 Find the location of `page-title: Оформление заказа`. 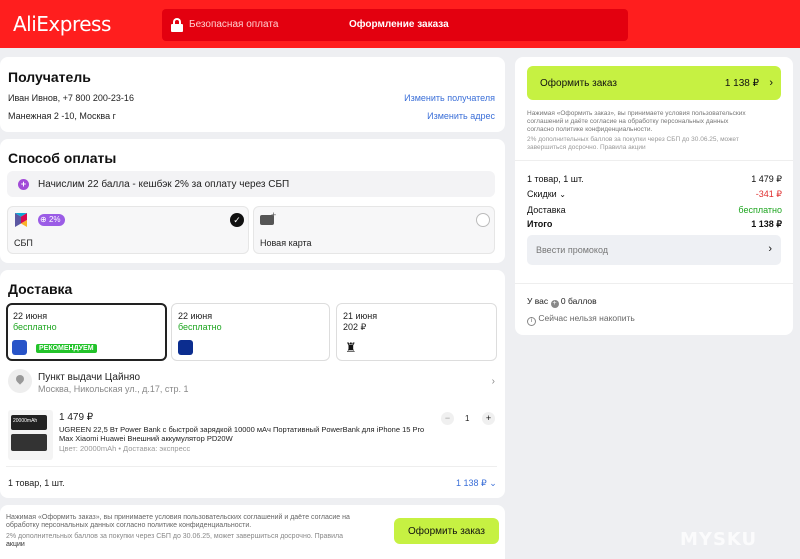

page-title: Оформление заказа is located at coordinates (399, 24).